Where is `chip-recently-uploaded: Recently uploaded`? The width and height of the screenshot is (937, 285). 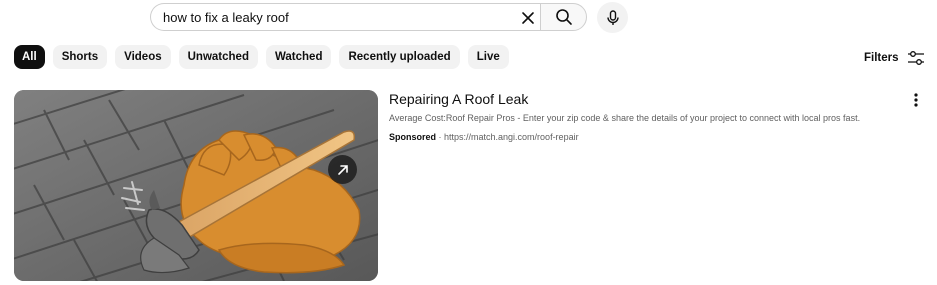
chip-recently-uploaded: Recently uploaded is located at coordinates (399, 57).